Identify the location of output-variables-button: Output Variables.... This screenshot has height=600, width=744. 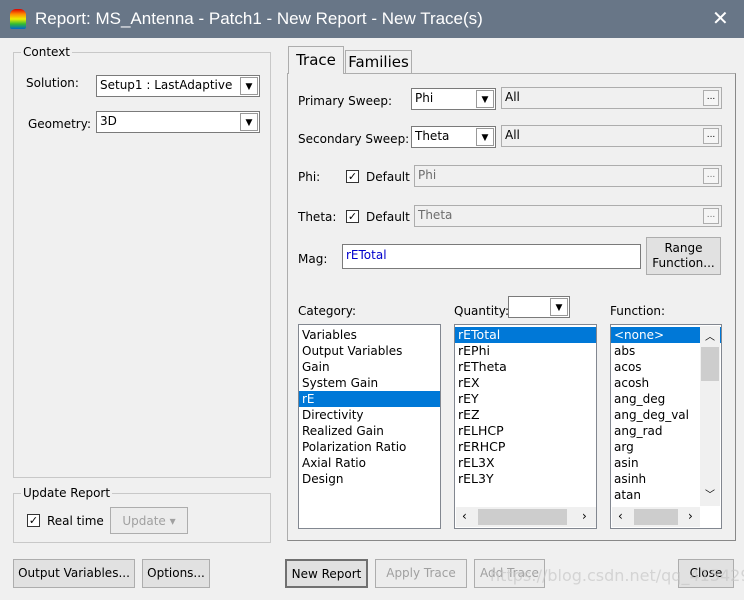
(74, 573).